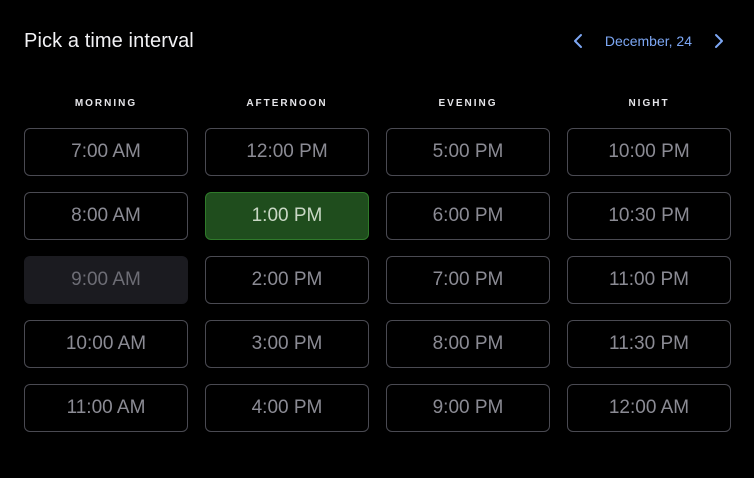  Describe the element at coordinates (287, 408) in the screenshot. I see `time-slot: 4:00 PM` at that location.